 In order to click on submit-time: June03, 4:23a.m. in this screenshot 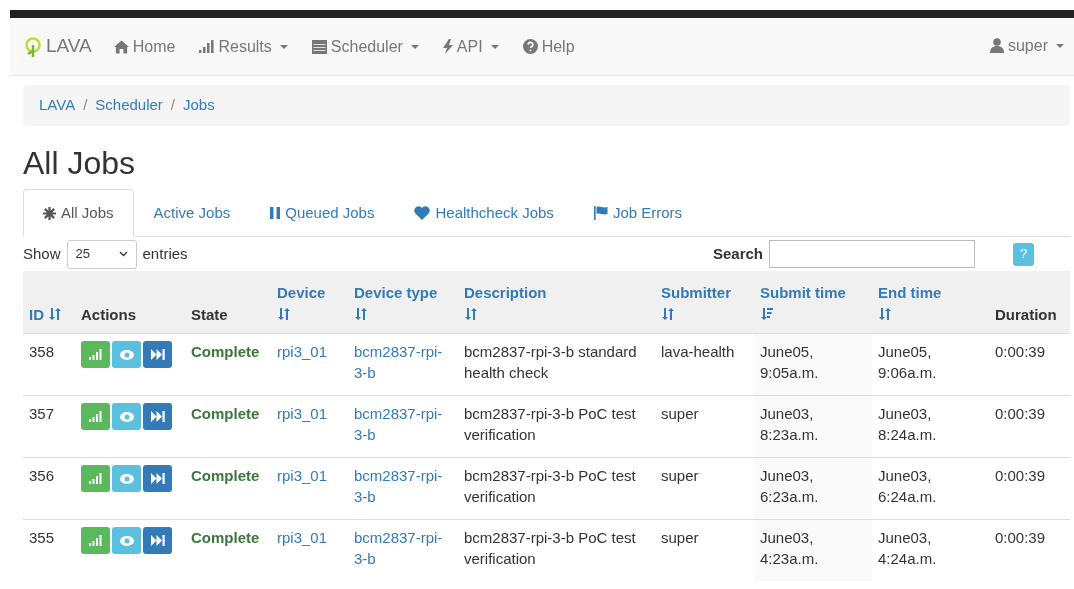, I will do `click(790, 548)`.